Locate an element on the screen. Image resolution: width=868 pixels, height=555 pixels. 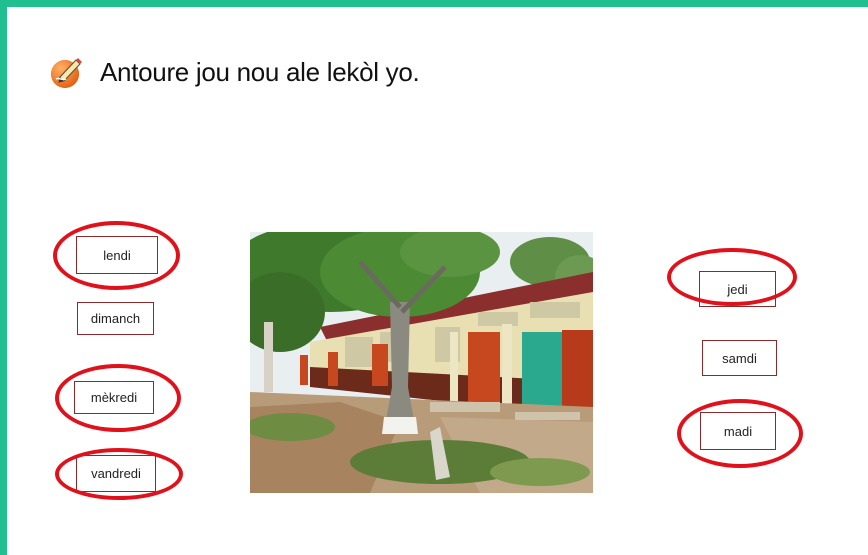
instruction-row: Antoure jou nou ale lekòl yo. is located at coordinates (235, 72).